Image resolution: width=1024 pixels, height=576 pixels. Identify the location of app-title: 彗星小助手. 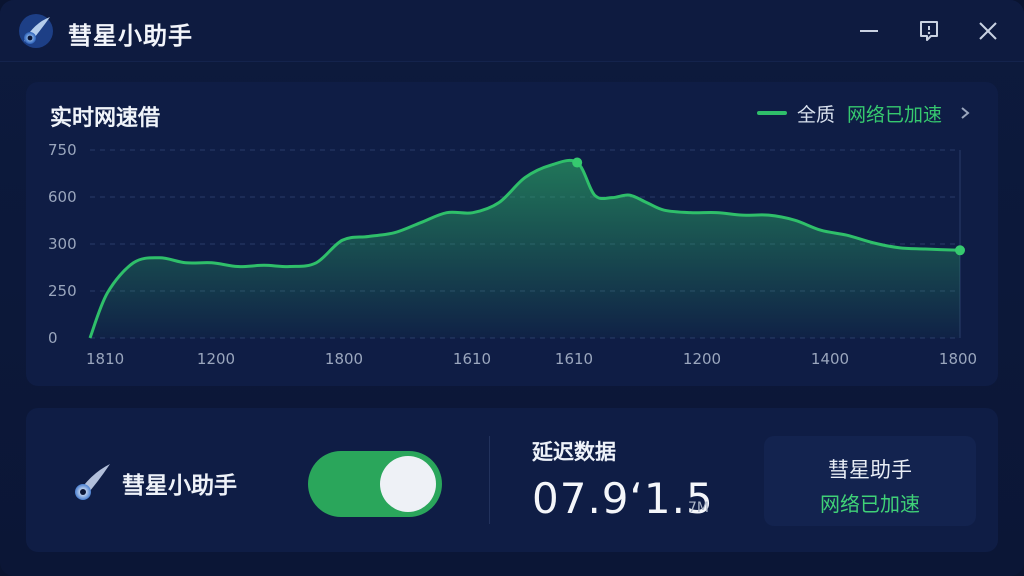
(130, 36).